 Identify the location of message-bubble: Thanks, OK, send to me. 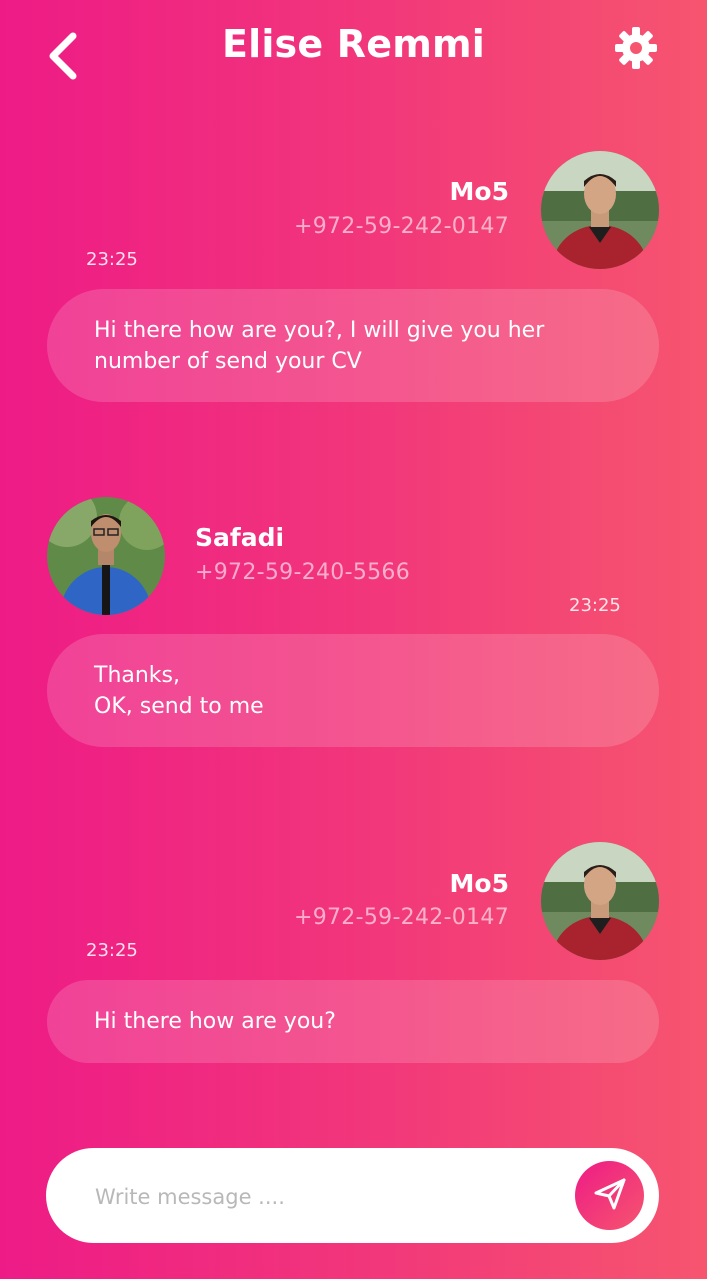
(353, 690).